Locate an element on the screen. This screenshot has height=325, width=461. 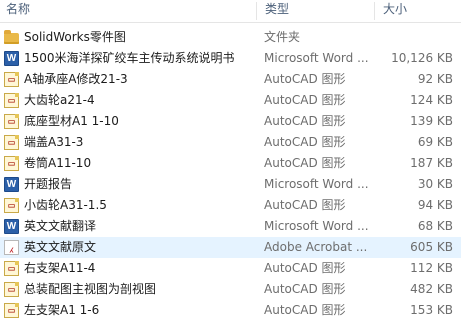
file-size: 94 KB is located at coordinates (435, 205).